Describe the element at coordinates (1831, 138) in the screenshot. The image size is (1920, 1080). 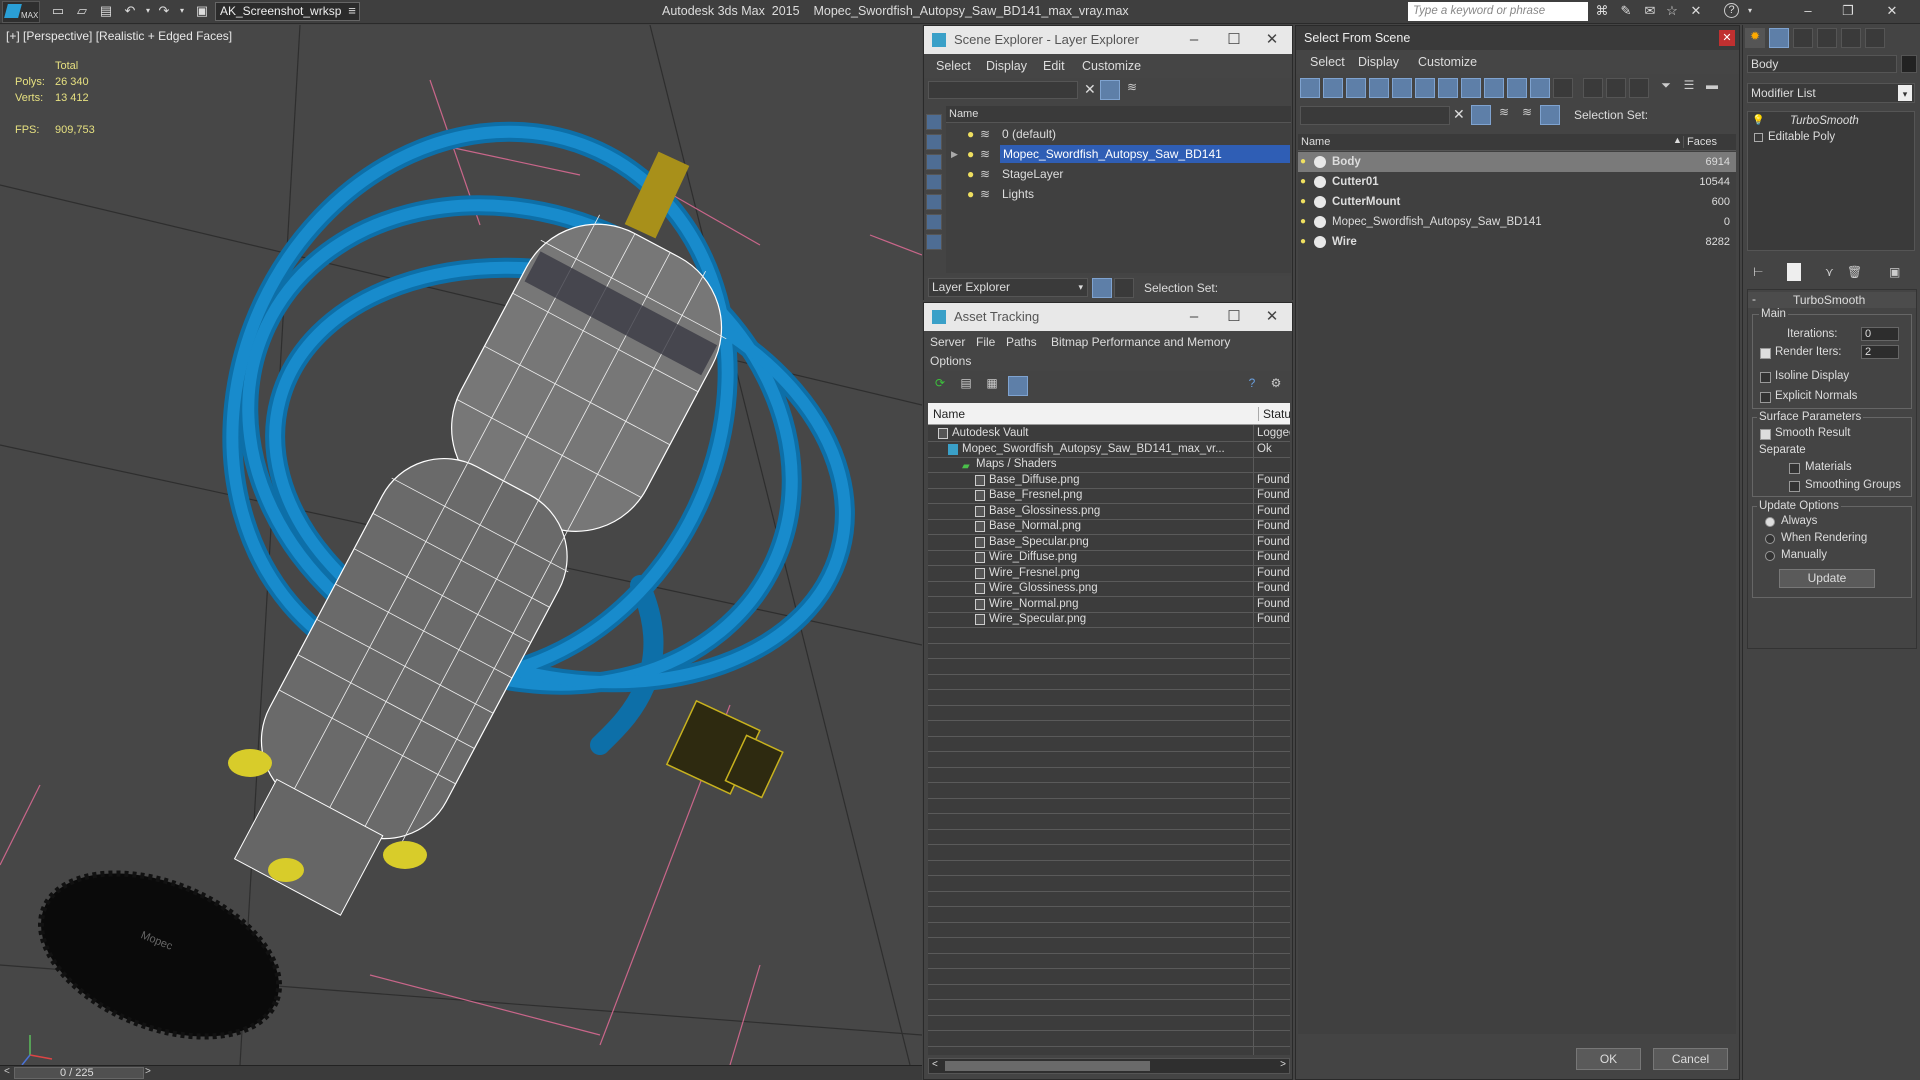
I see `stack-item-editable-poly: Editable Poly` at that location.